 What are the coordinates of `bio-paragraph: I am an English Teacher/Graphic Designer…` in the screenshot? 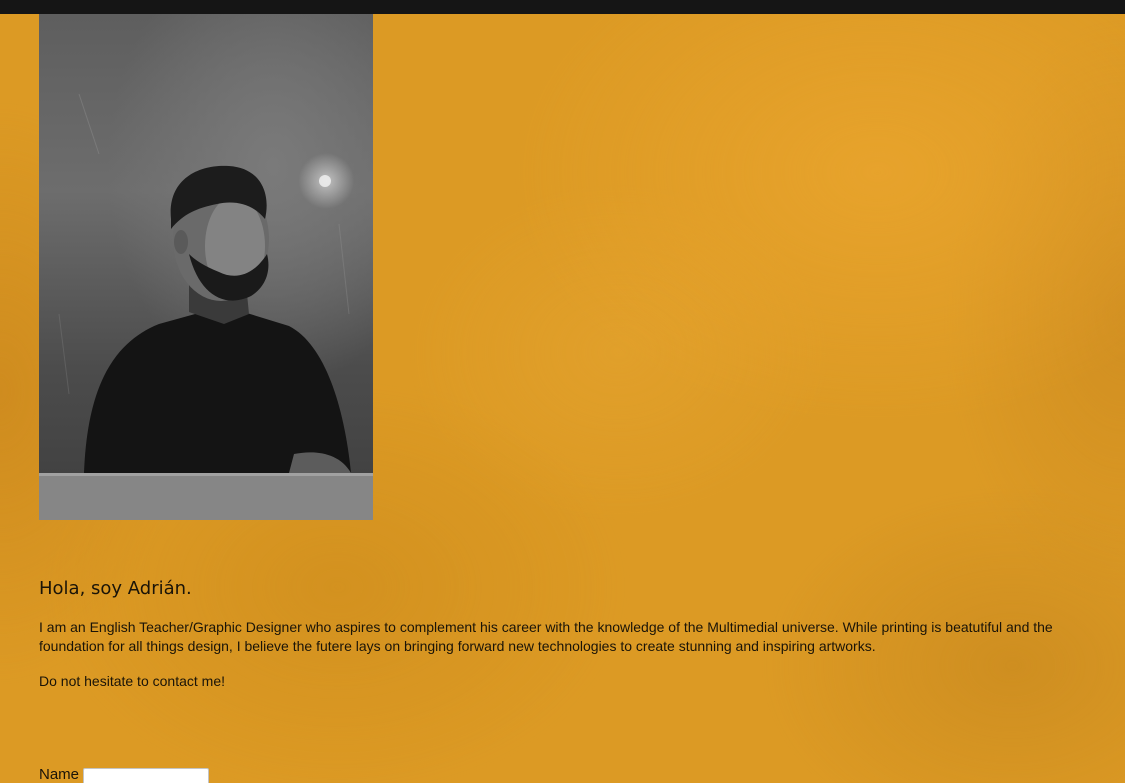 It's located at (546, 636).